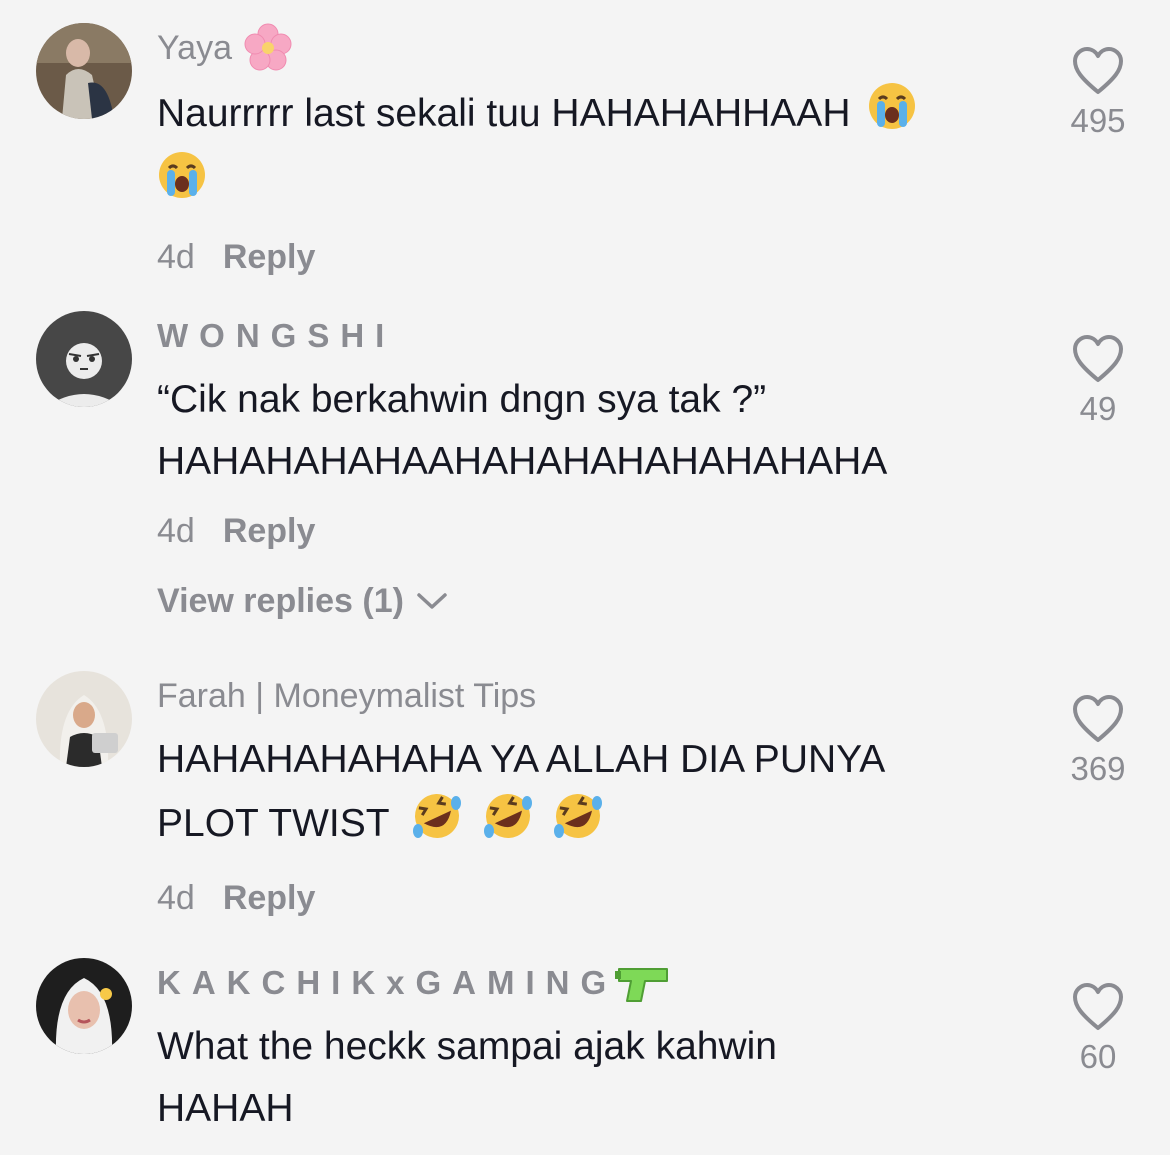 The image size is (1170, 1155). Describe the element at coordinates (643, 983) in the screenshot. I see `water-pistol-icon` at that location.